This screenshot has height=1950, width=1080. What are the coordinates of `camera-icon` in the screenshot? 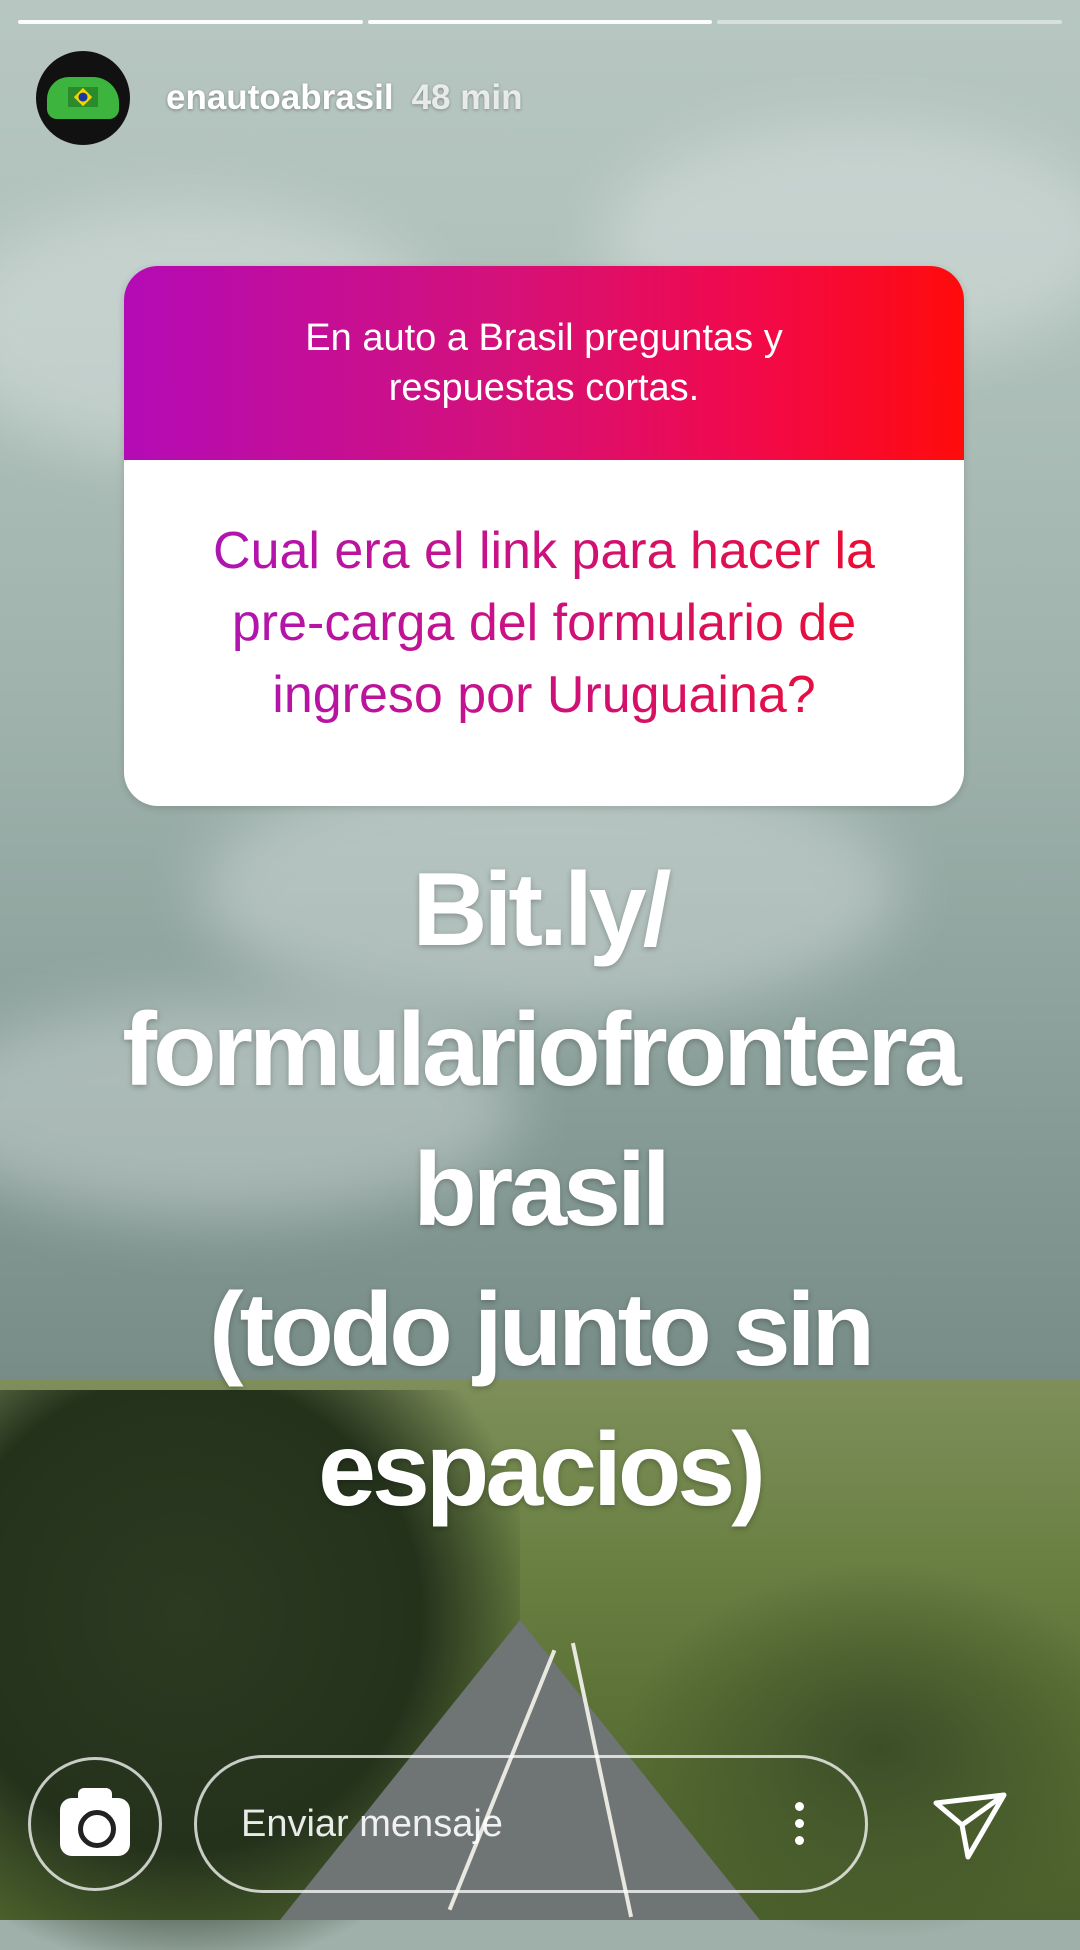 It's located at (95, 1822).